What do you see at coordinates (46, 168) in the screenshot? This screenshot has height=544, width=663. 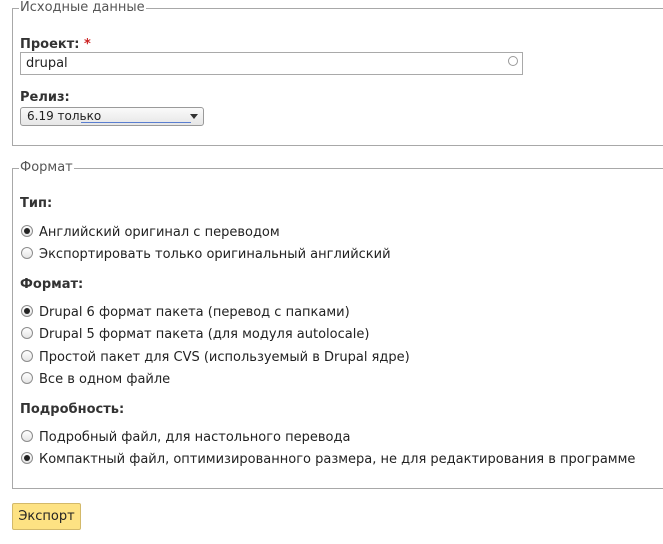 I see `format-legend: Формат` at bounding box center [46, 168].